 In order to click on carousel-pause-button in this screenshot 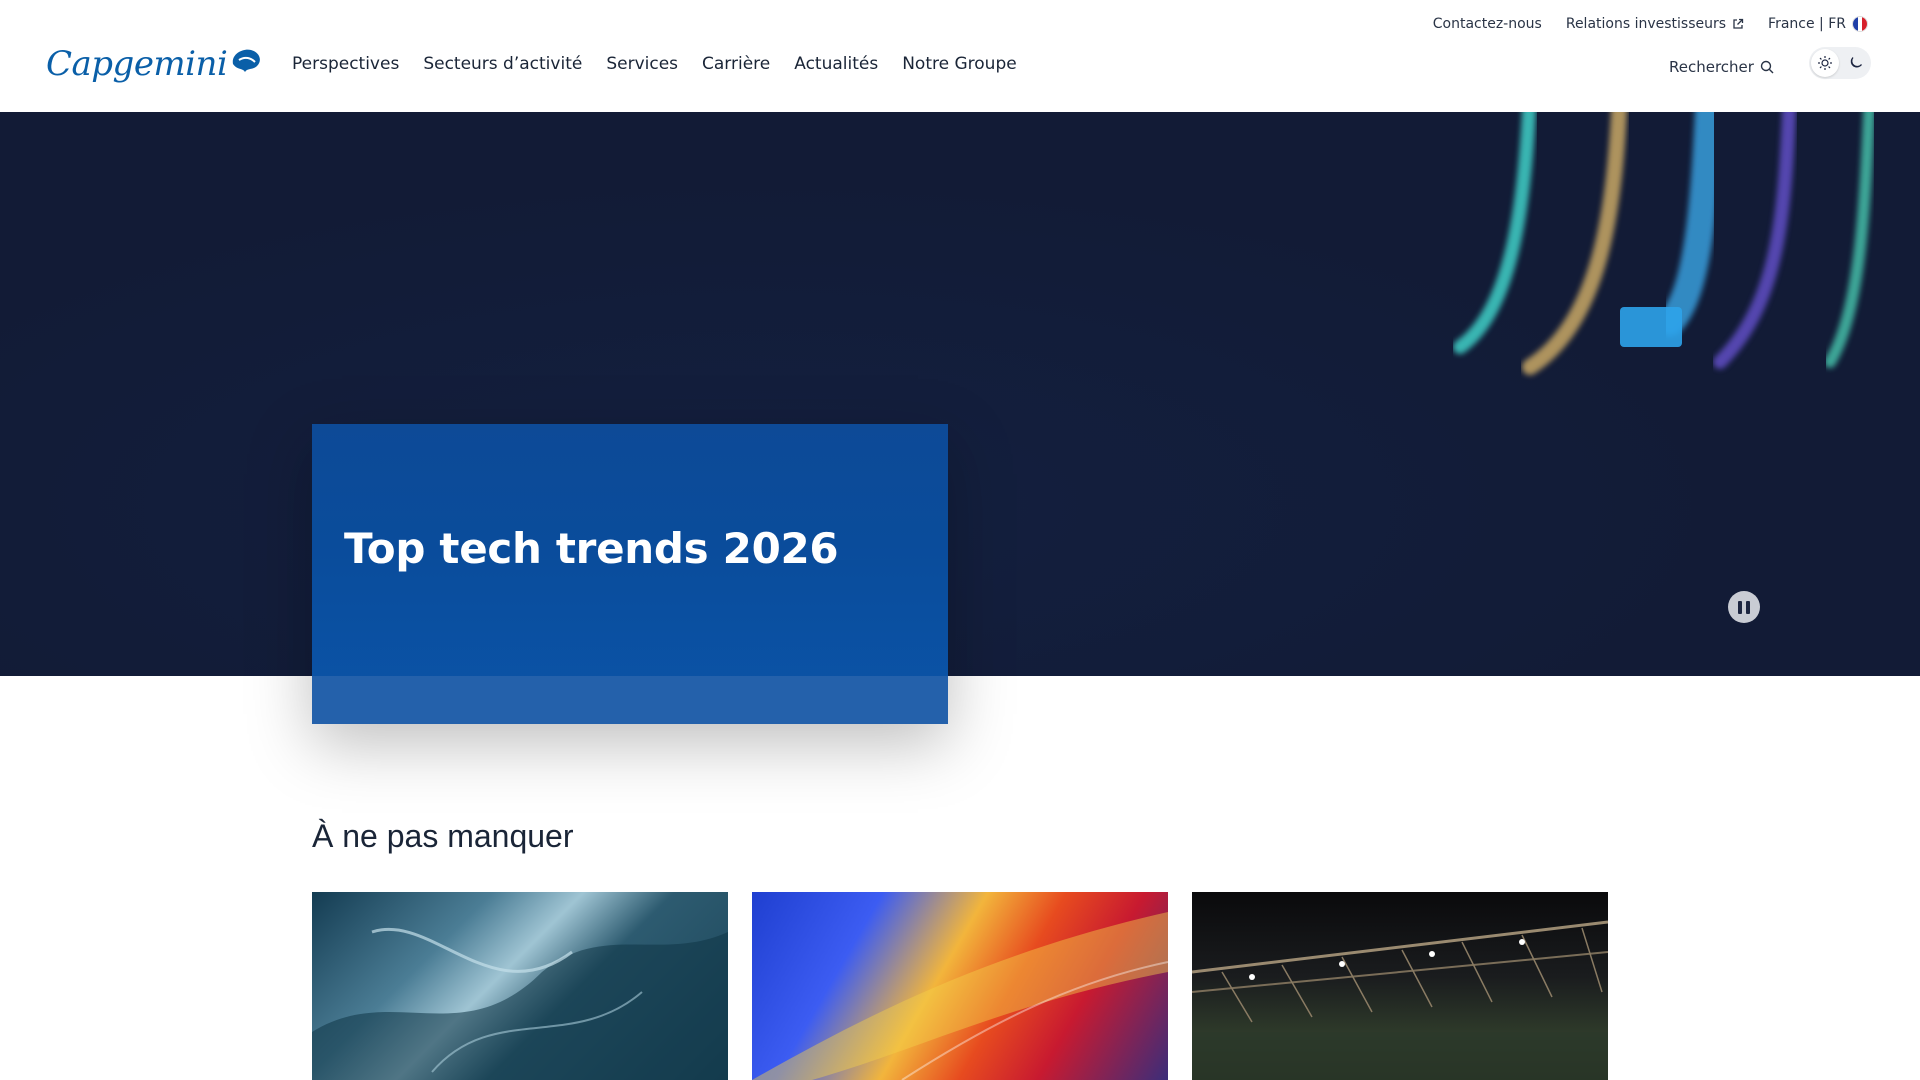, I will do `click(1744, 607)`.